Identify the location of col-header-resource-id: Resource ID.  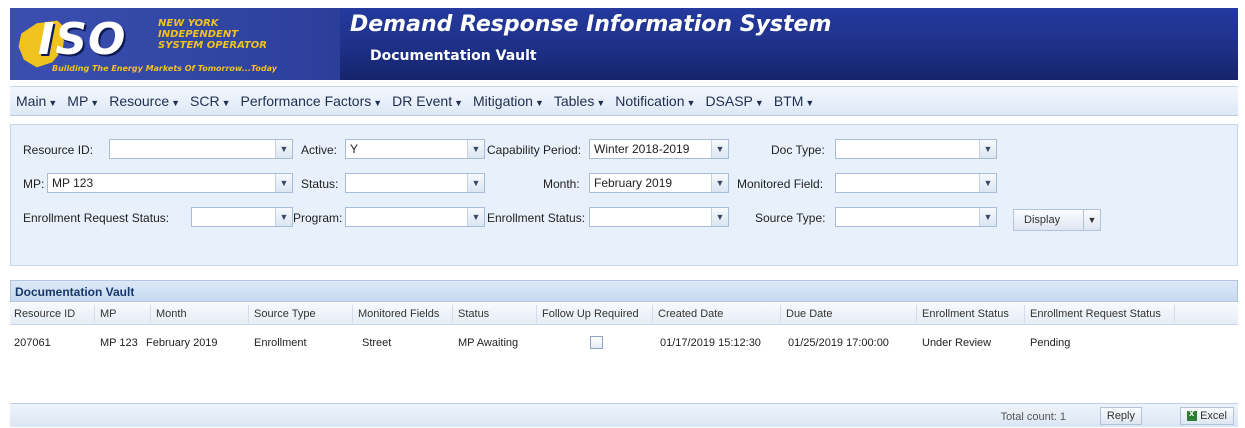
(44, 314).